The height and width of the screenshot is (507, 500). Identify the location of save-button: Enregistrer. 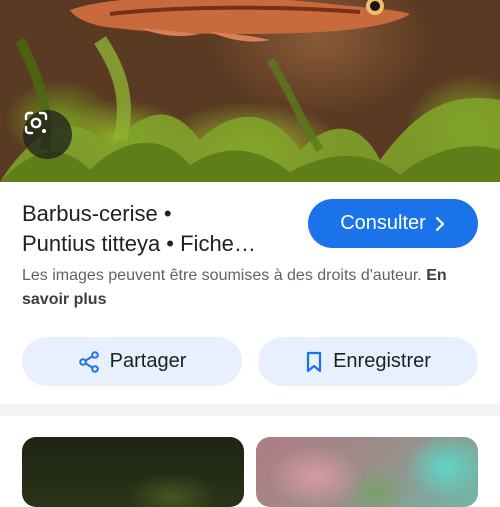
(368, 361).